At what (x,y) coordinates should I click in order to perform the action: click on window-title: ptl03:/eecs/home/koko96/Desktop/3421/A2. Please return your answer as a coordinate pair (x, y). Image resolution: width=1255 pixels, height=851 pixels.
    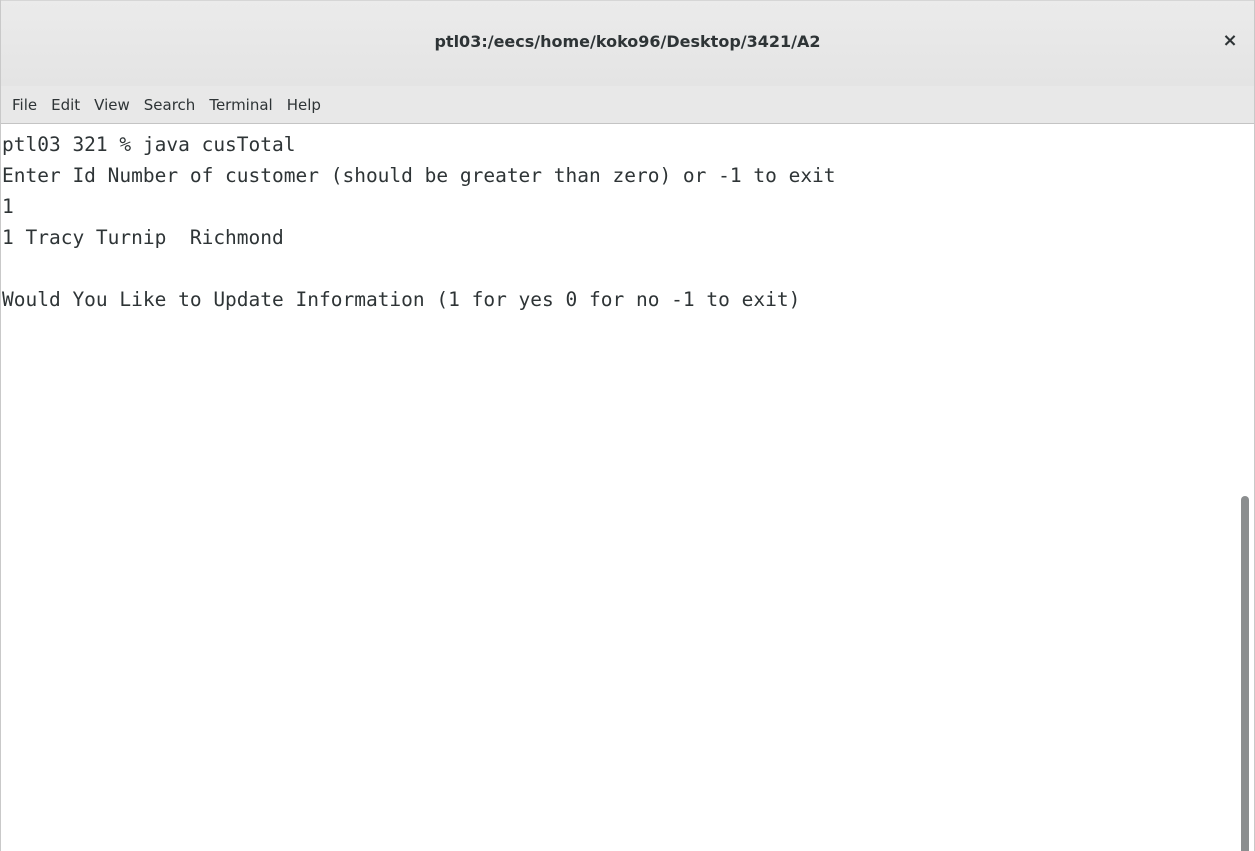
    Looking at the image, I should click on (627, 41).